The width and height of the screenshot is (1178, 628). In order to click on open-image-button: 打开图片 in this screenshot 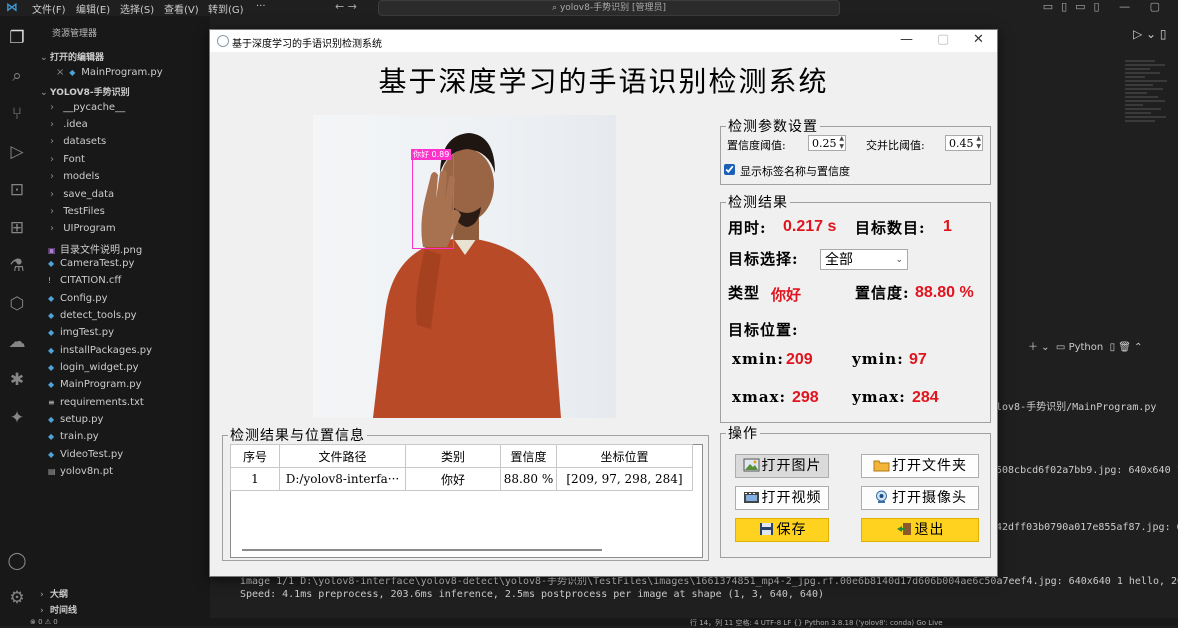, I will do `click(782, 466)`.